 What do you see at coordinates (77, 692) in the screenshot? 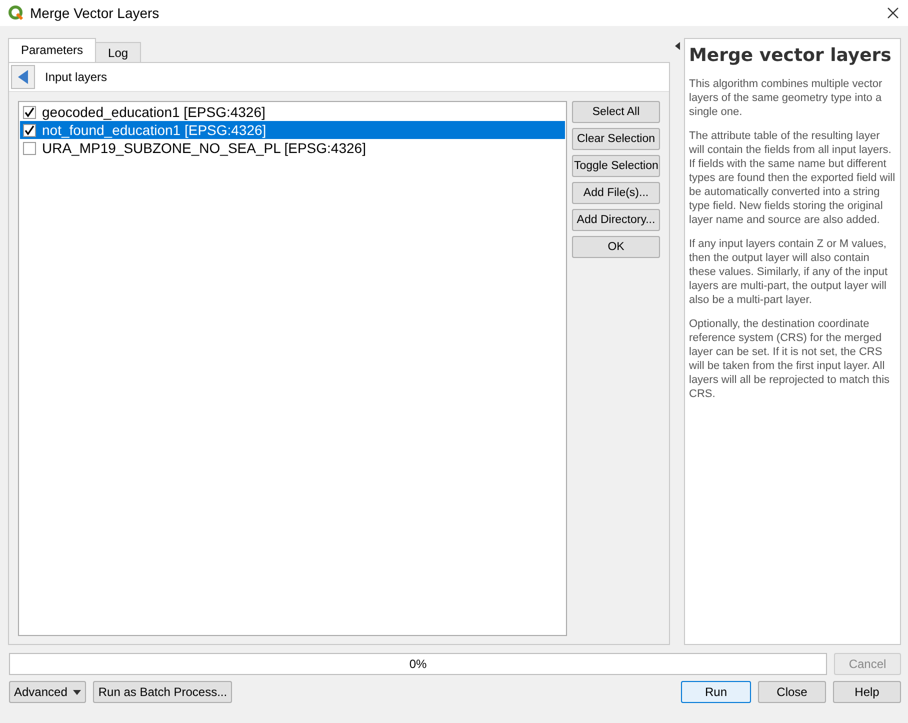
I see `caret-icon` at bounding box center [77, 692].